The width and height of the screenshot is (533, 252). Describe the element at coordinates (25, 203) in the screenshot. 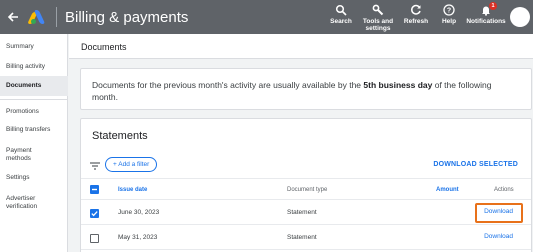

I see `sidebar-item-advertiser-verification: Advertiser verification` at that location.